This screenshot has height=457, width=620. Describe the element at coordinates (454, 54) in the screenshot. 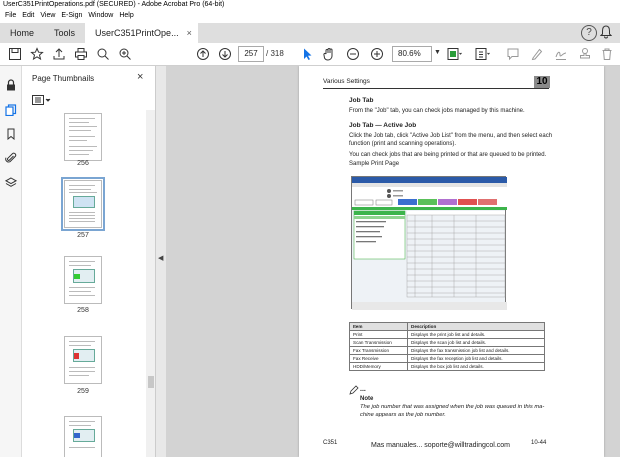

I see `page-fit-icon` at that location.